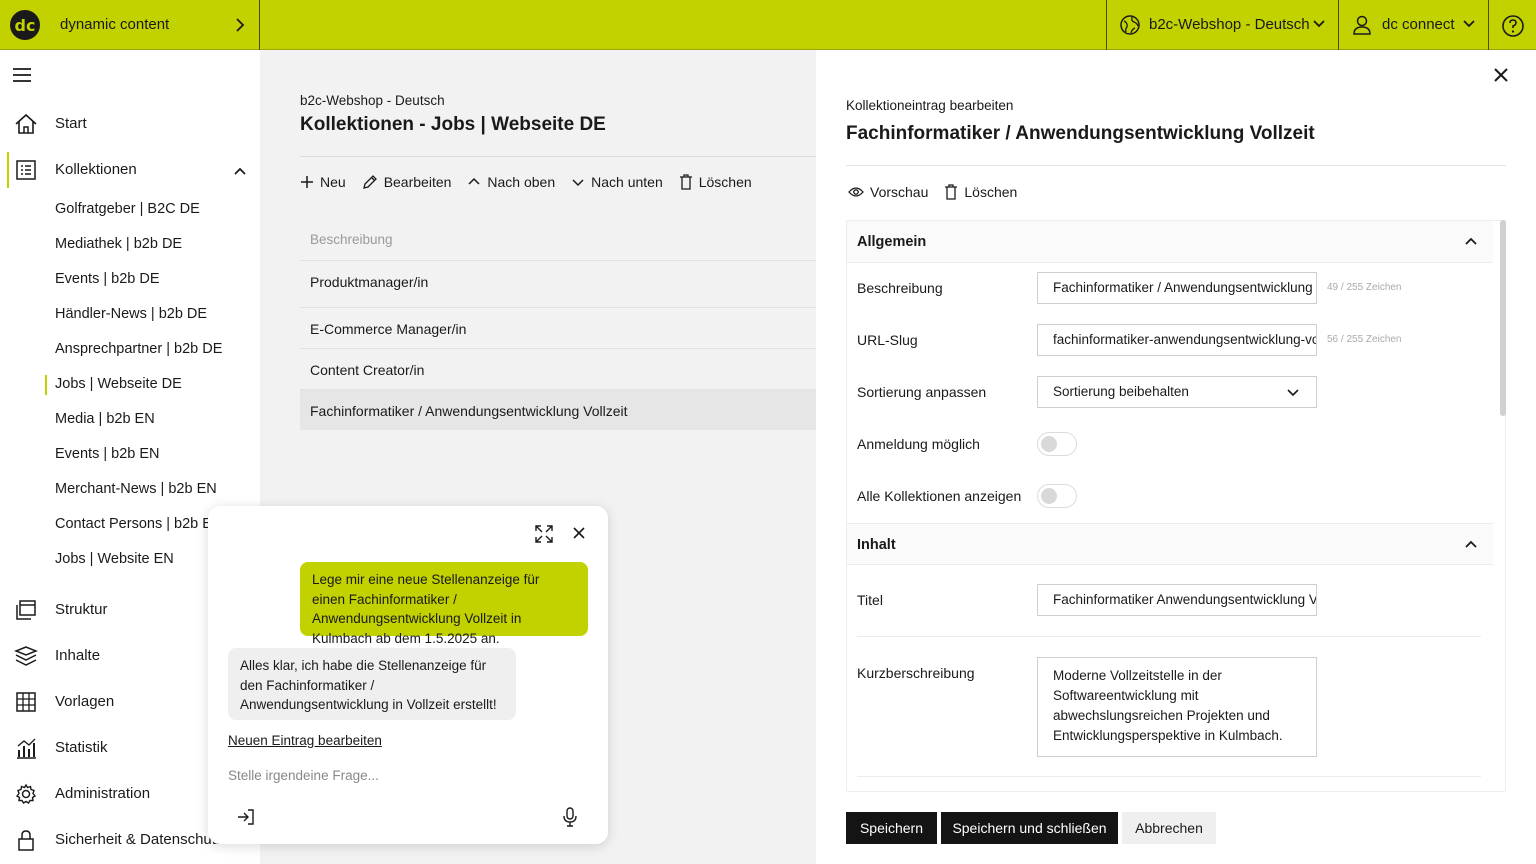 The image size is (1536, 864). I want to click on cancel-button: Abbrechen, so click(1169, 828).